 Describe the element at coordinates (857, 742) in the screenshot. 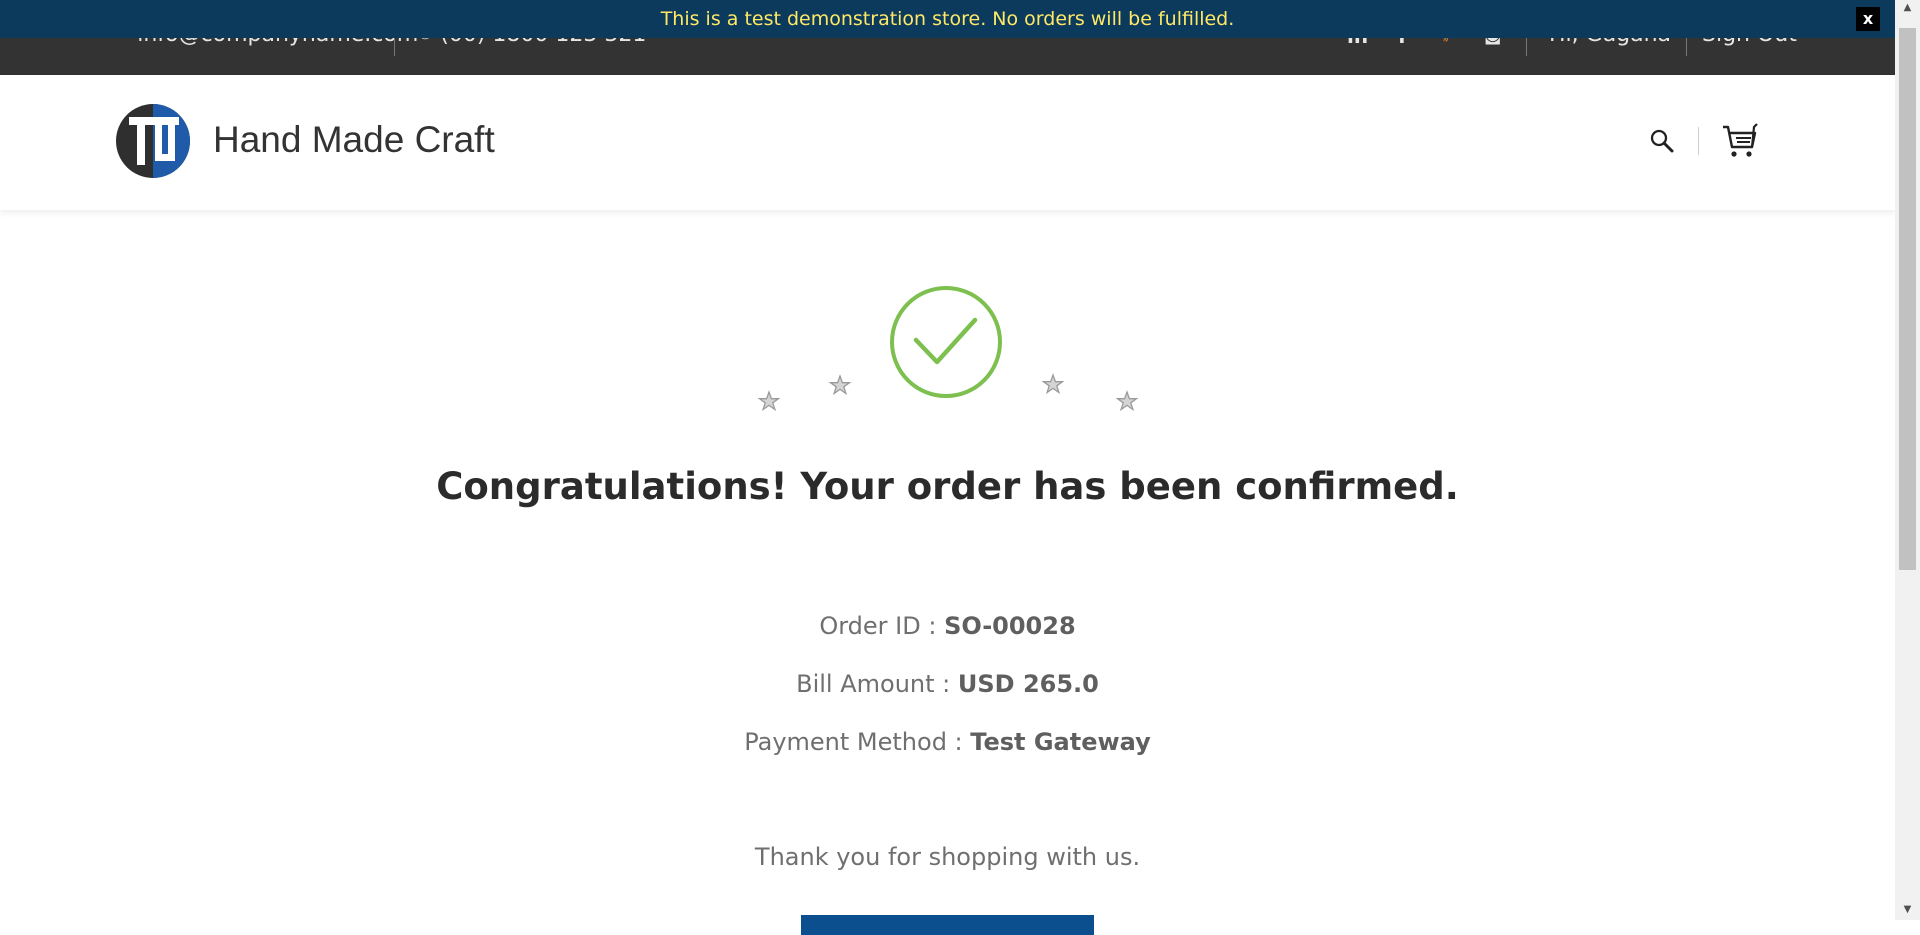

I see `payment-method-label: Payment Method :` at that location.